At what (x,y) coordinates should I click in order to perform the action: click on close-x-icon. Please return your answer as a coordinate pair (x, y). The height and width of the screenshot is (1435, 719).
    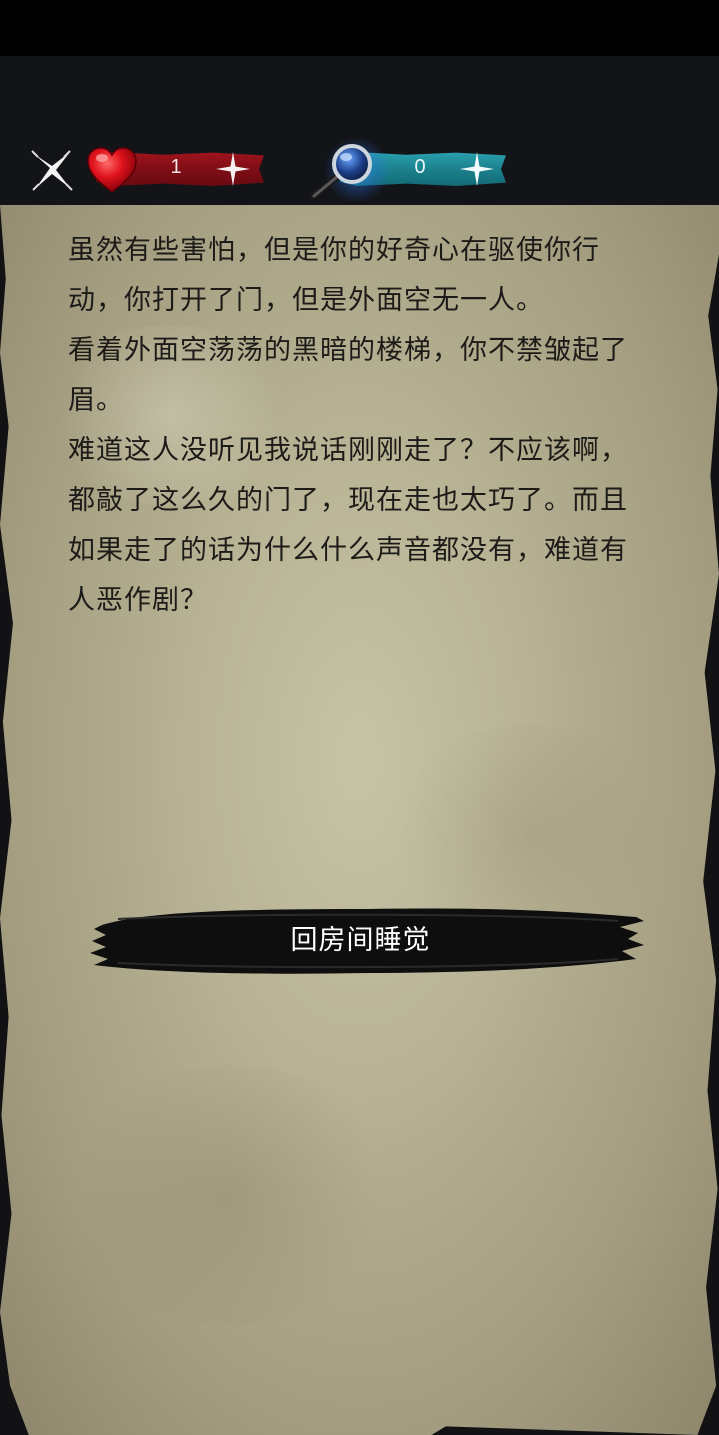
    Looking at the image, I should click on (52, 170).